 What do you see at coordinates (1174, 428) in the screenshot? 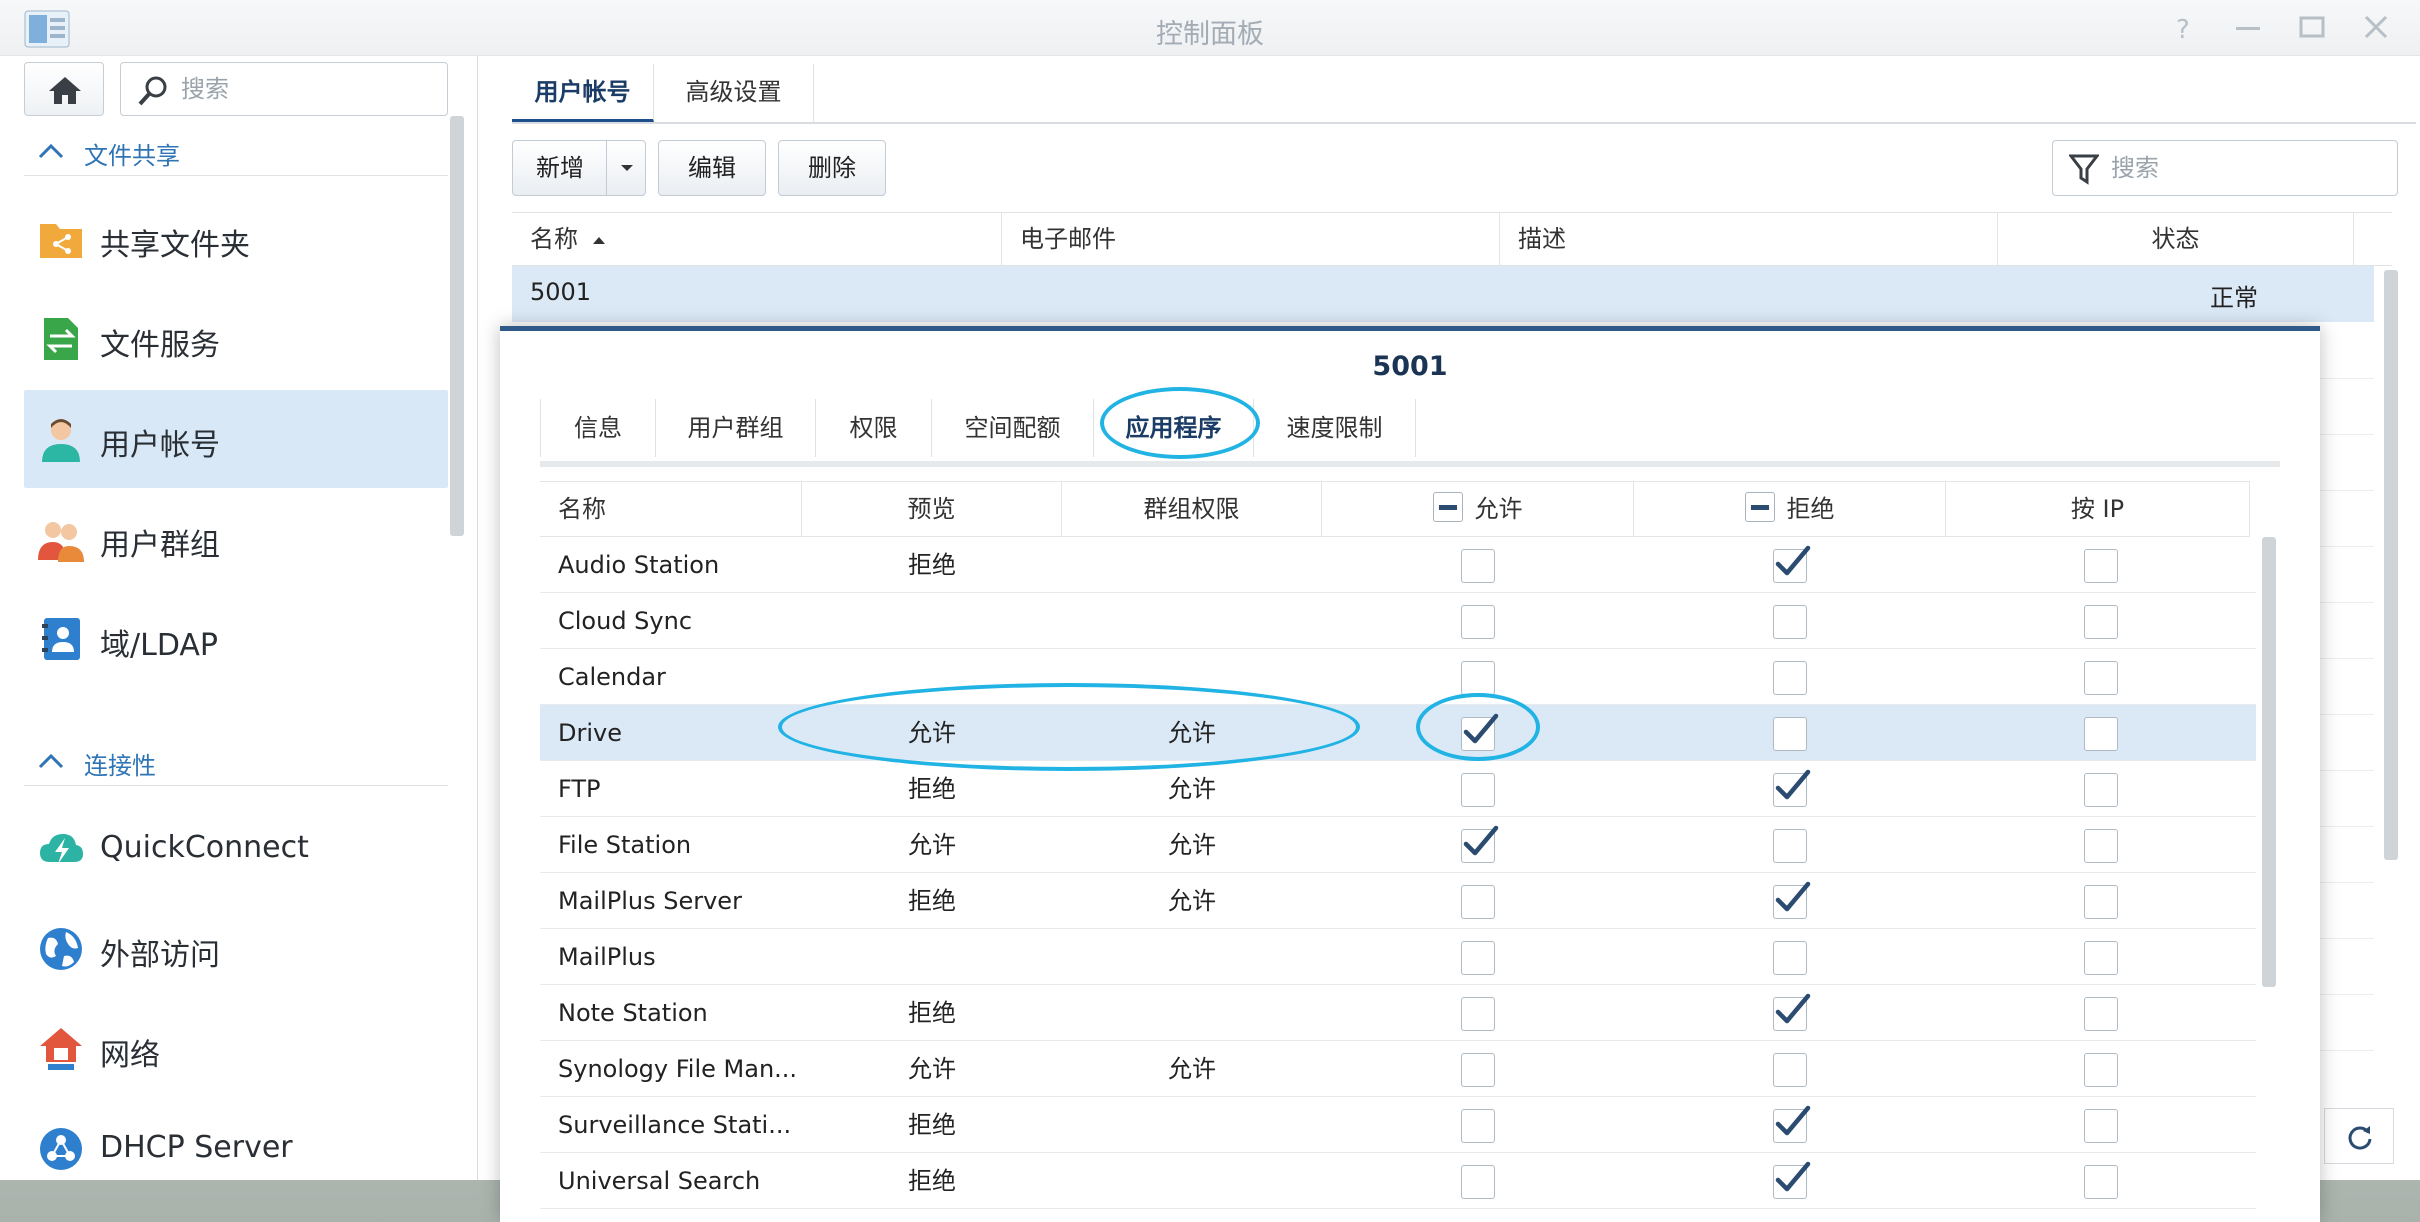
I see `tab-applications: 应用程序` at bounding box center [1174, 428].